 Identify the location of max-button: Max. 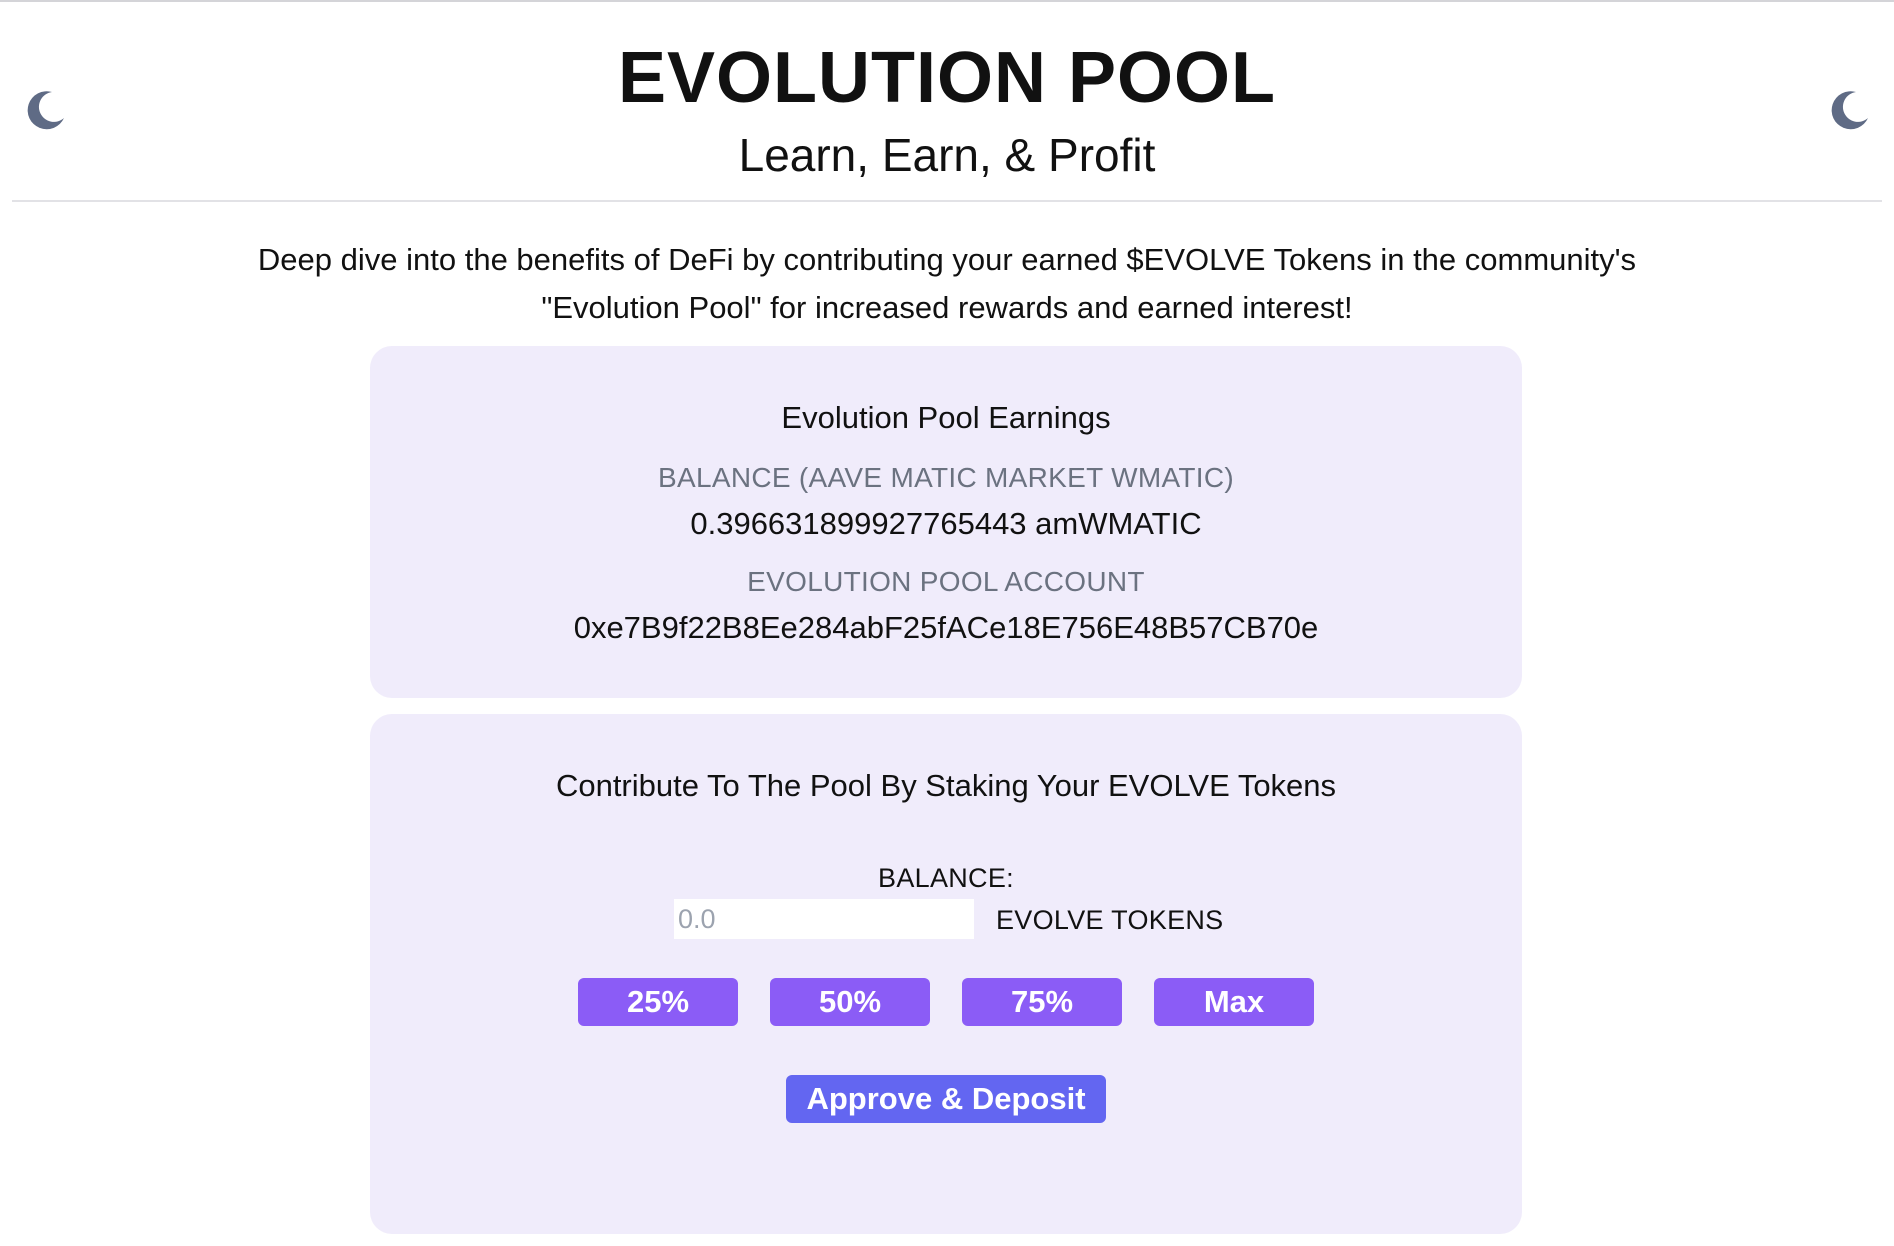
(1234, 1002).